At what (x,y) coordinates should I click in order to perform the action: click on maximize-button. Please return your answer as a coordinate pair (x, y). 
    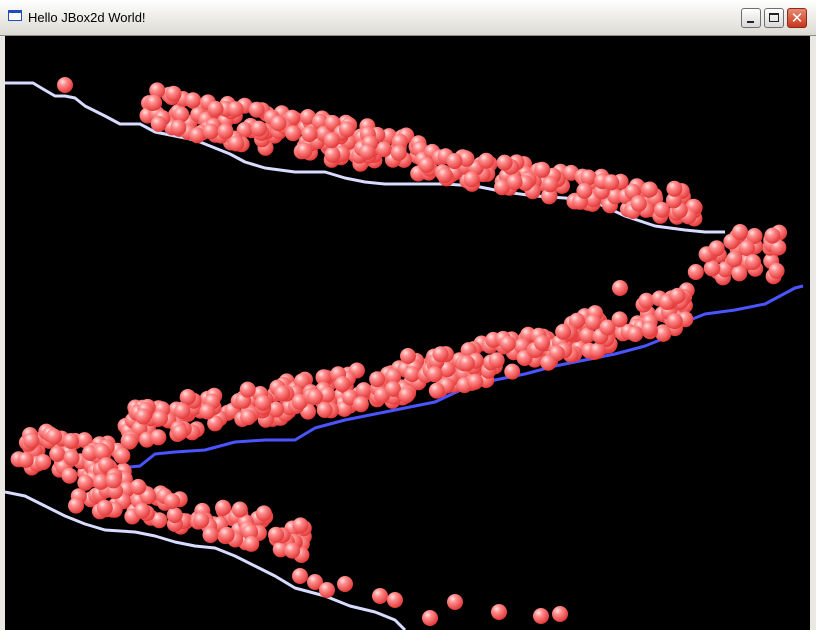
    Looking at the image, I should click on (774, 18).